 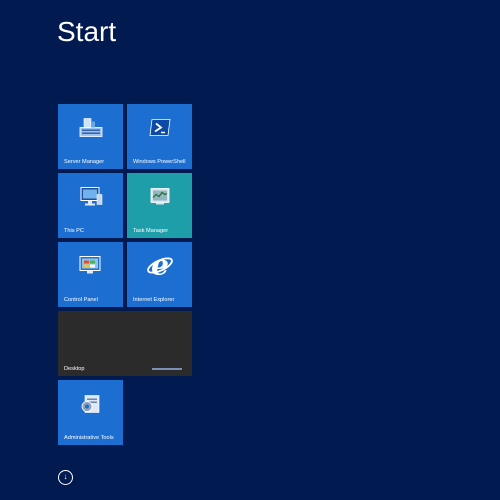 I want to click on tile-label: This PC, so click(x=74, y=230).